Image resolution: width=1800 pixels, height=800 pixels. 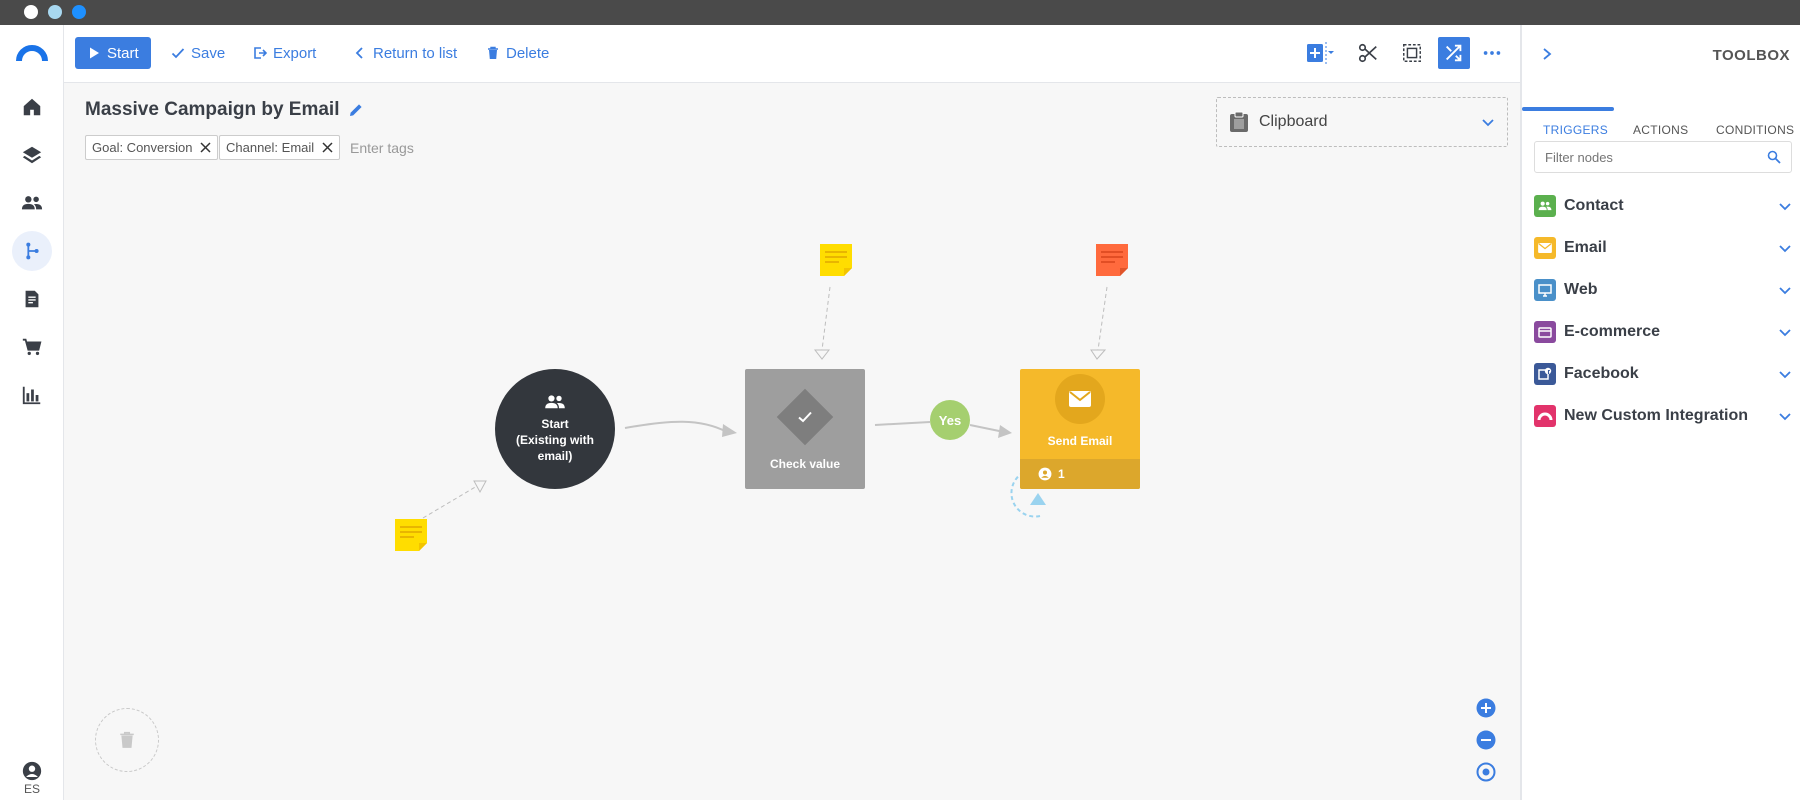 I want to click on check-value-label: Check value, so click(x=805, y=464).